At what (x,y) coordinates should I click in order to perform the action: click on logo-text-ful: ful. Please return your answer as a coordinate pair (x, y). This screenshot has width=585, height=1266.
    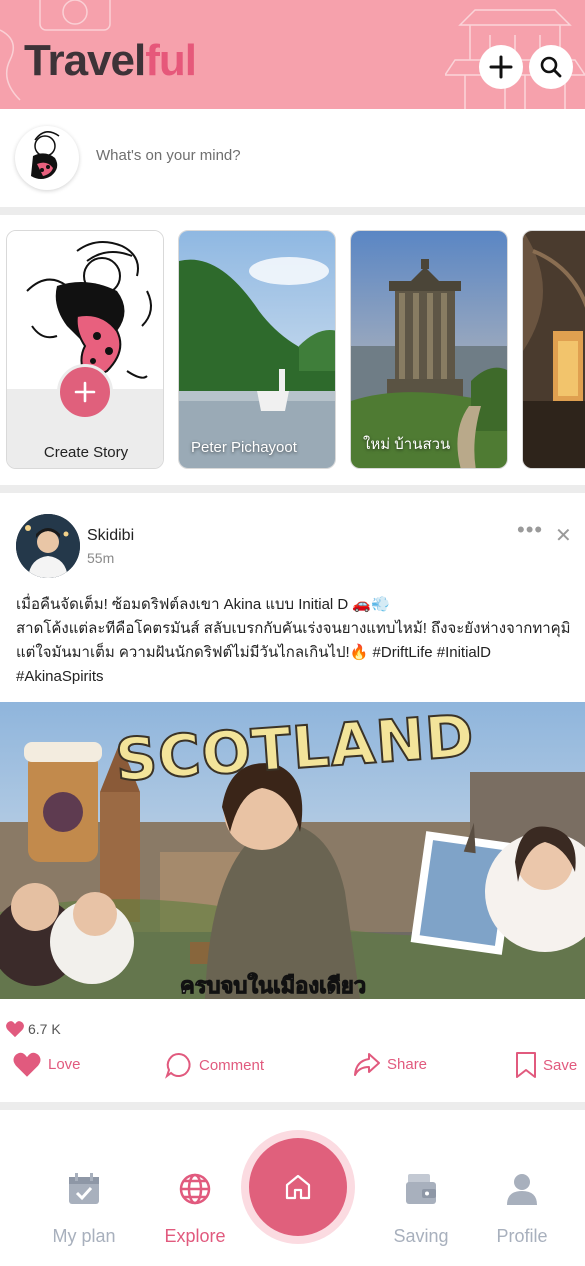
    Looking at the image, I should click on (171, 60).